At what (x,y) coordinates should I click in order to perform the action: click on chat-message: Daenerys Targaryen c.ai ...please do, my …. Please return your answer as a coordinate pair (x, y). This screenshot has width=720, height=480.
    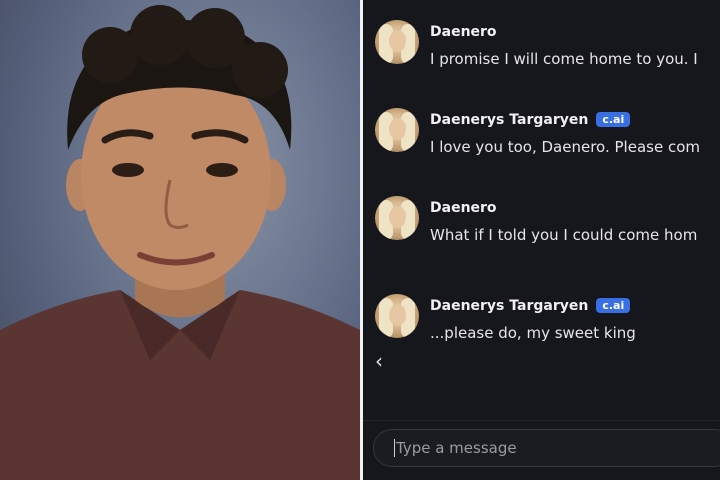
    Looking at the image, I should click on (541, 329).